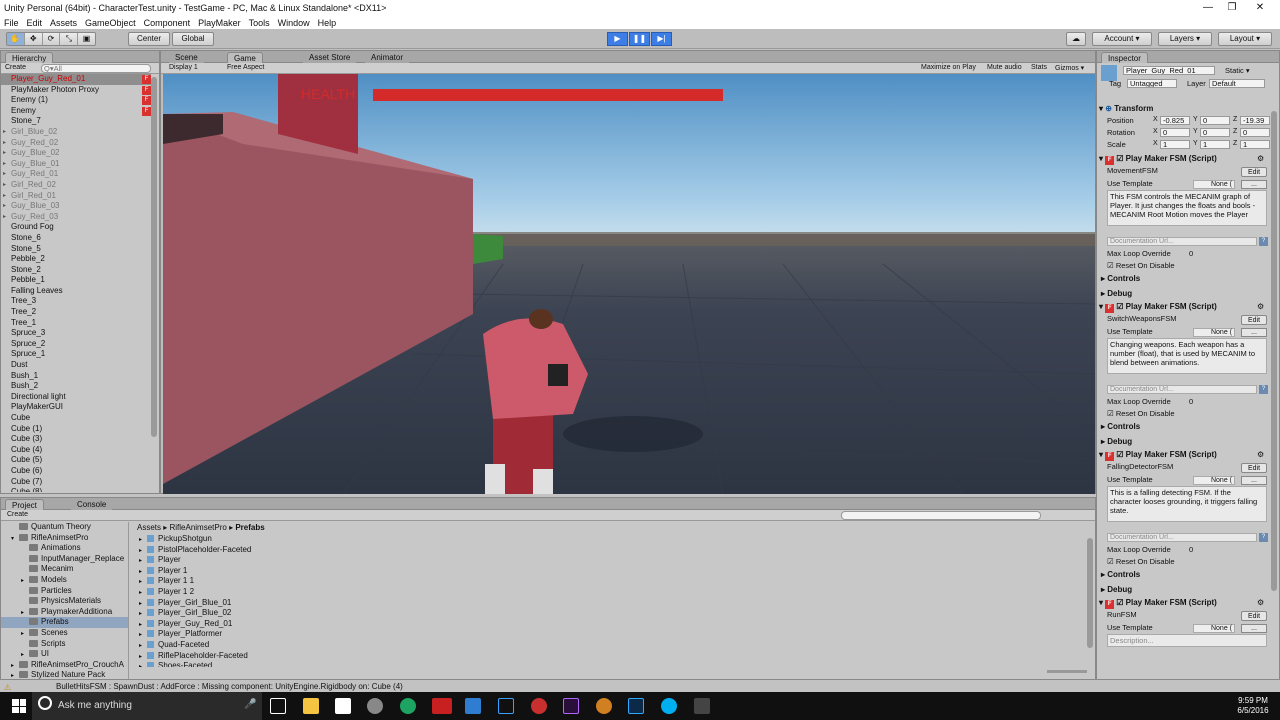 This screenshot has height=720, width=1280. I want to click on asset-arrow-icon: ▸, so click(143, 664).